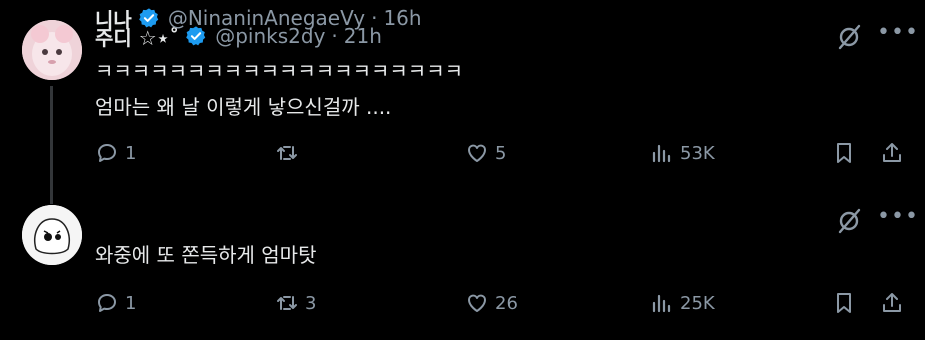 Image resolution: width=925 pixels, height=340 pixels. What do you see at coordinates (697, 303) in the screenshot?
I see `views-count: 25K` at bounding box center [697, 303].